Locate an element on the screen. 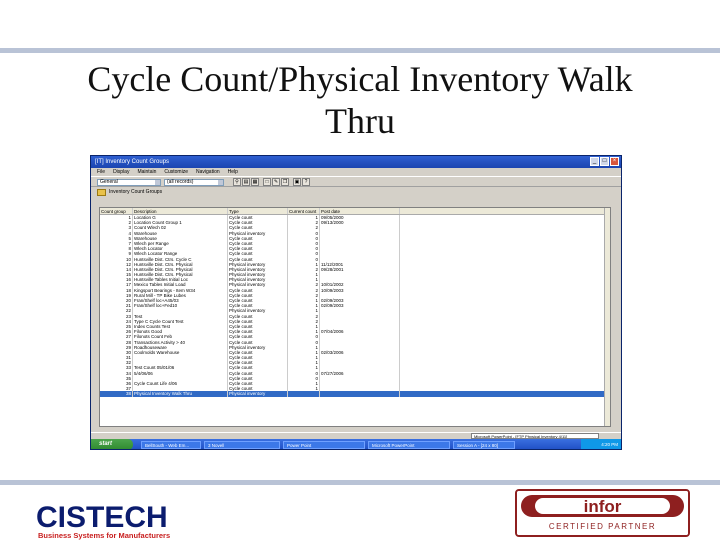  infor-tagline: CERTIFIED PARTNER is located at coordinates (602, 526).